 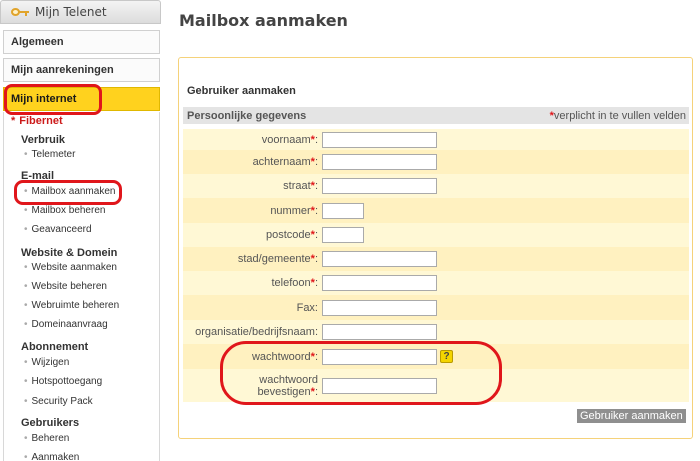 What do you see at coordinates (46, 438) in the screenshot?
I see `sidebar-item-beheren: • Beheren` at bounding box center [46, 438].